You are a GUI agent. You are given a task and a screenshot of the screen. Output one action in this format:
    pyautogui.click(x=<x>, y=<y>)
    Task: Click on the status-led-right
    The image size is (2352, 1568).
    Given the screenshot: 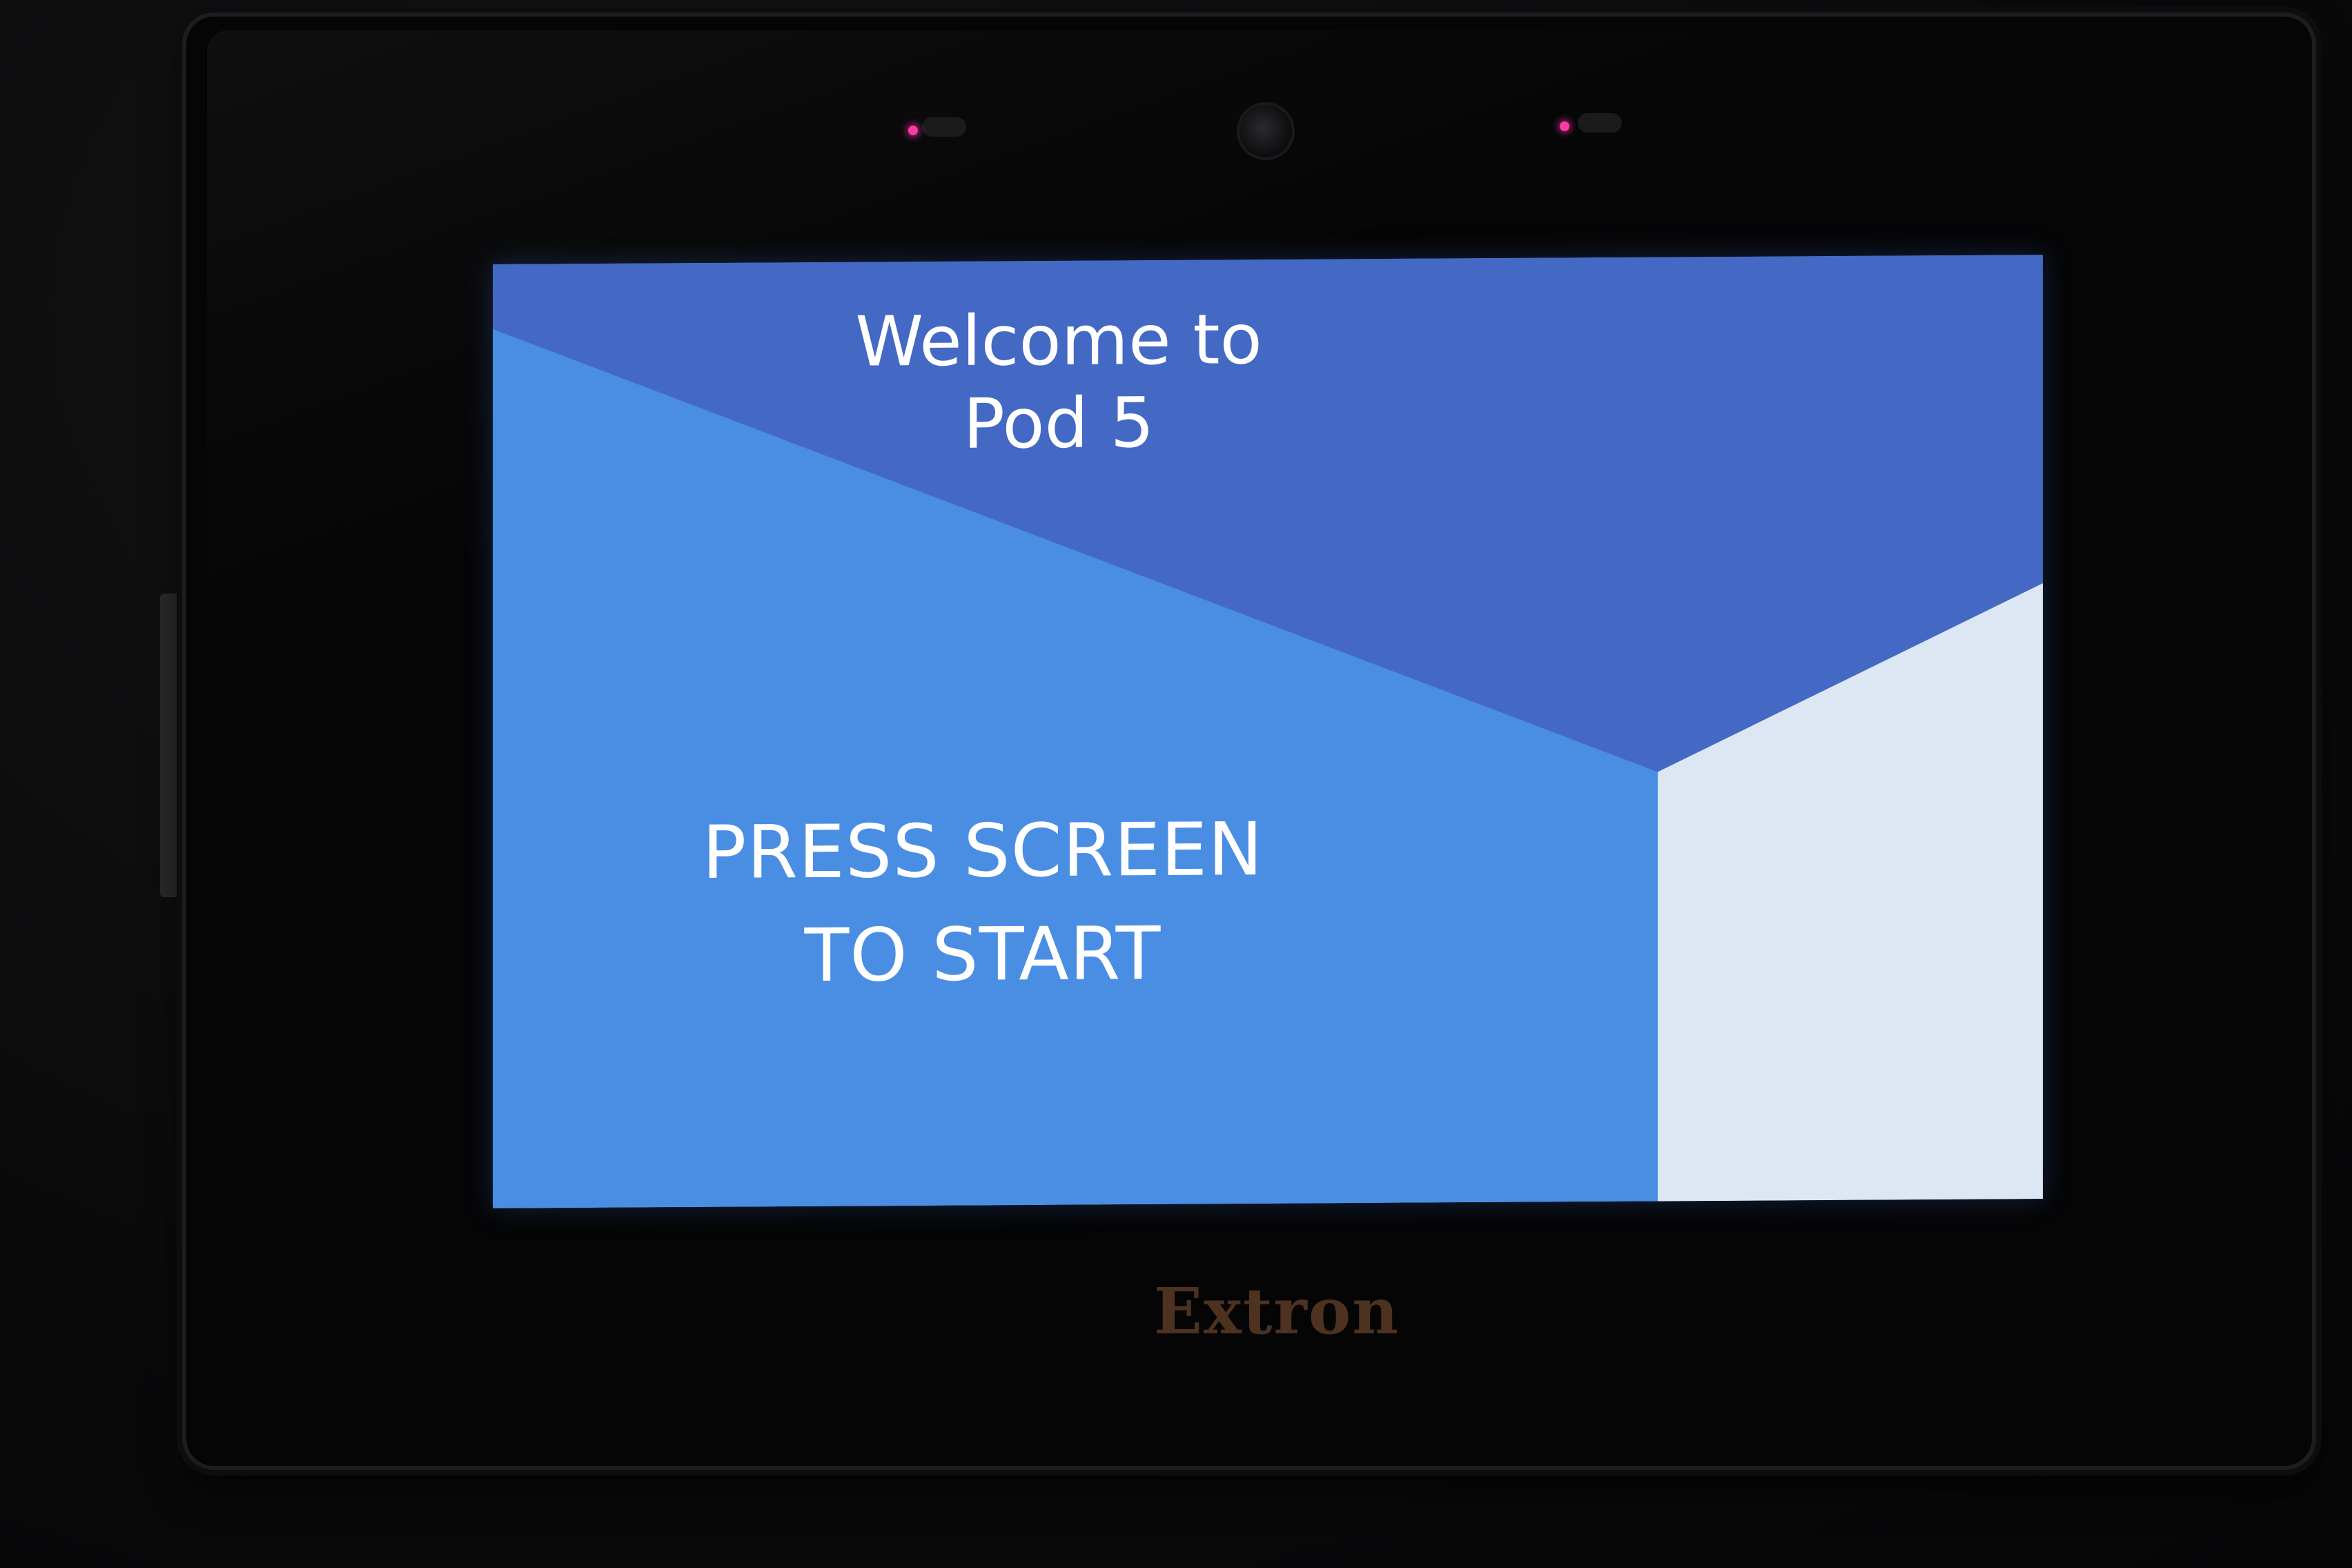 What is the action you would take?
    pyautogui.click(x=1564, y=126)
    